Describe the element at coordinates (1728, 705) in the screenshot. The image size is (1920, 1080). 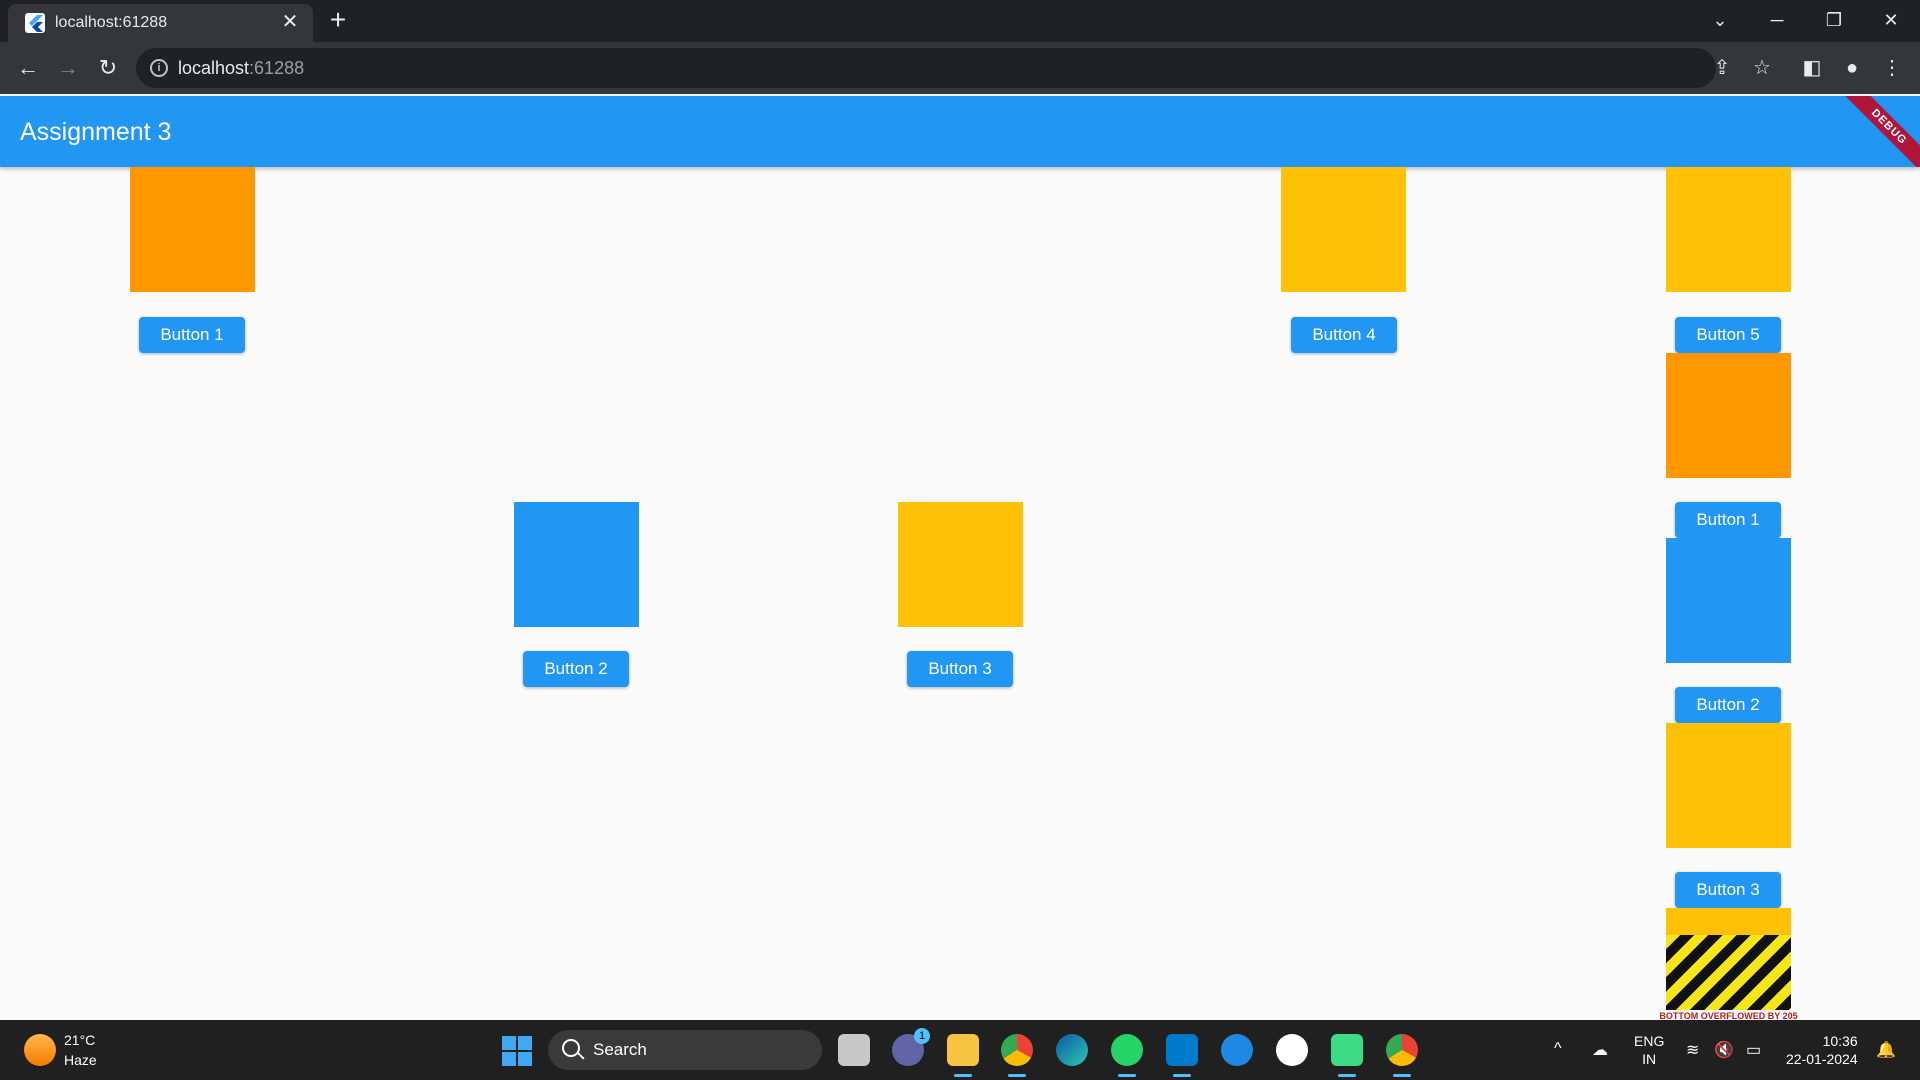
I see `column-button-2: Button 2` at that location.